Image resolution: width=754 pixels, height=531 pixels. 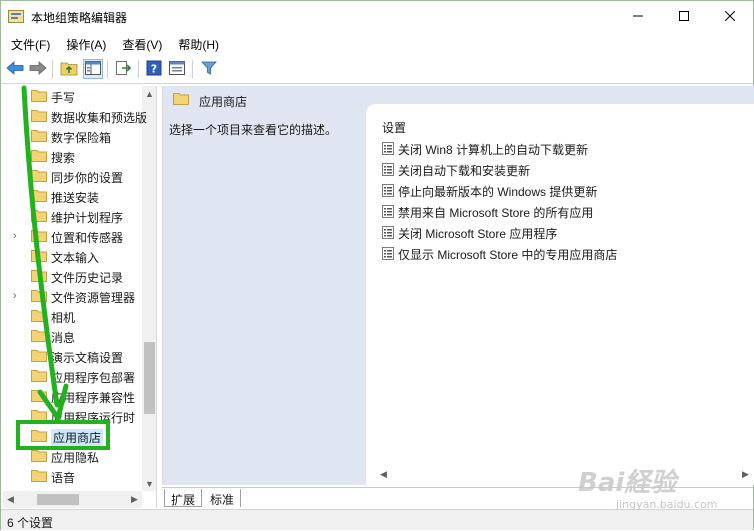 I want to click on export-list-button, so click(x=123, y=69).